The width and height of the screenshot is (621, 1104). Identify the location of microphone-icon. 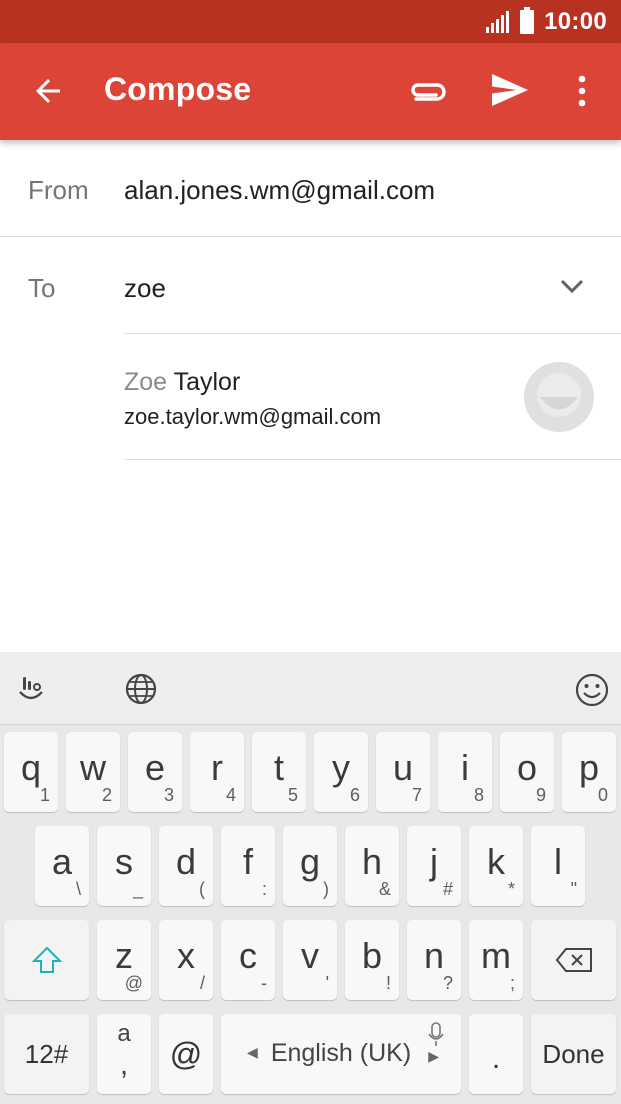
(436, 1034).